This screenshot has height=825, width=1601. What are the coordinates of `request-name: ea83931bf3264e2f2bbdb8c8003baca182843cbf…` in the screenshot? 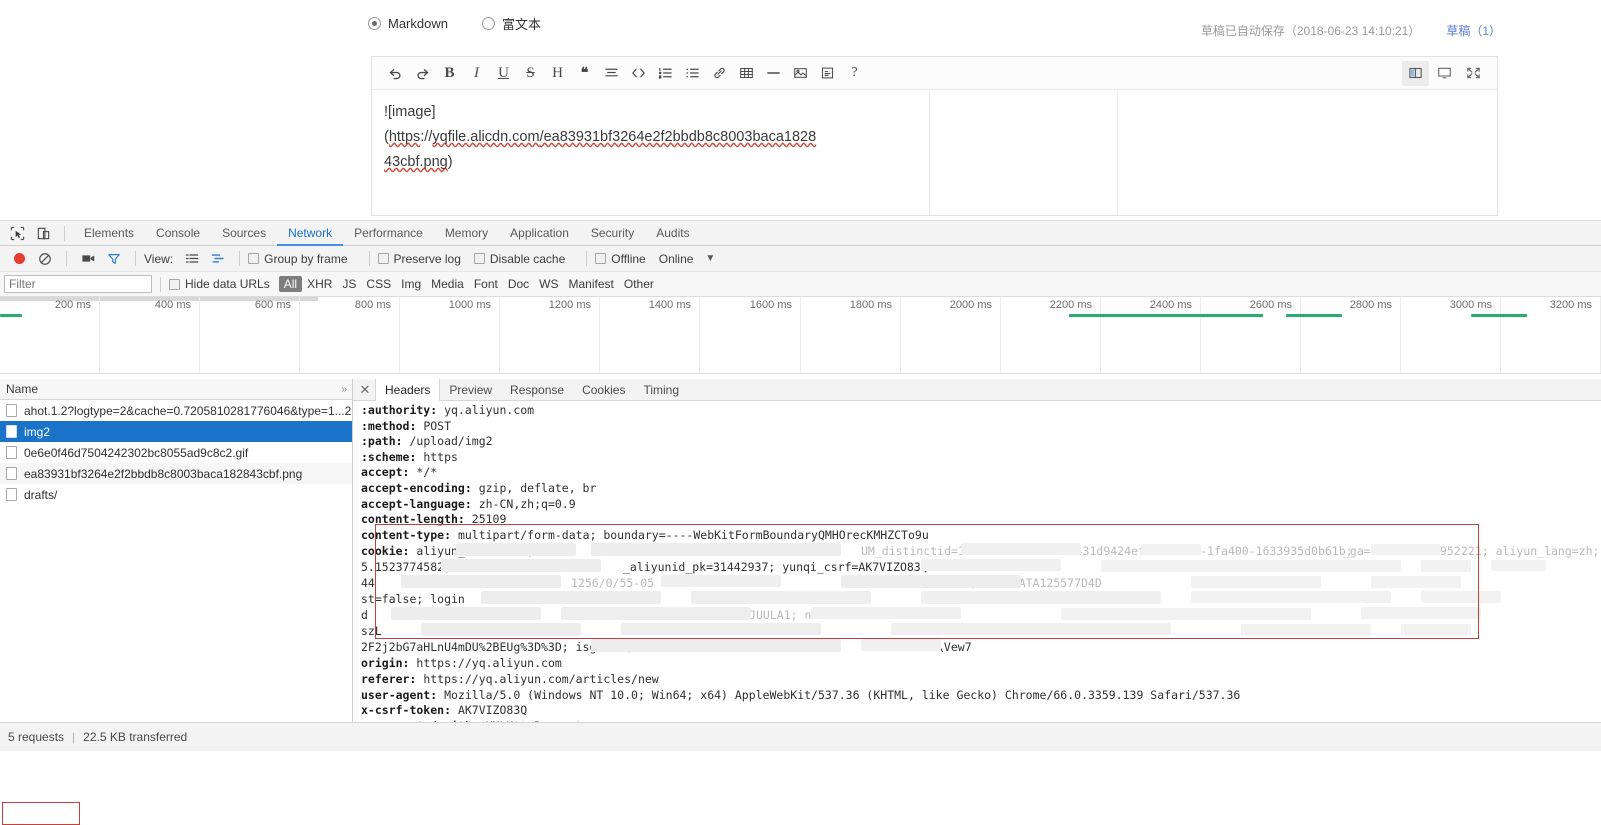 It's located at (163, 473).